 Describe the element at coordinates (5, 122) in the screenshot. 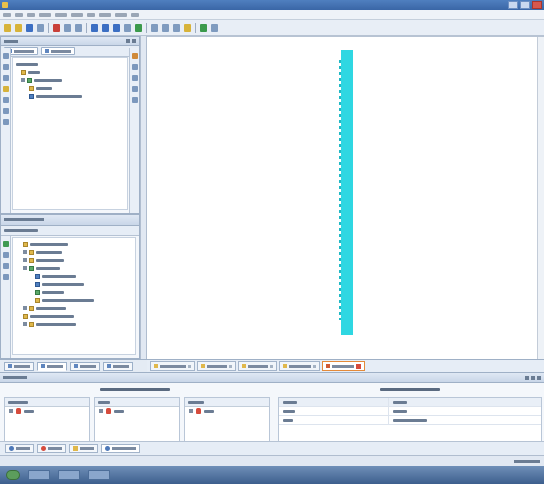

I see `collapse-icon` at that location.